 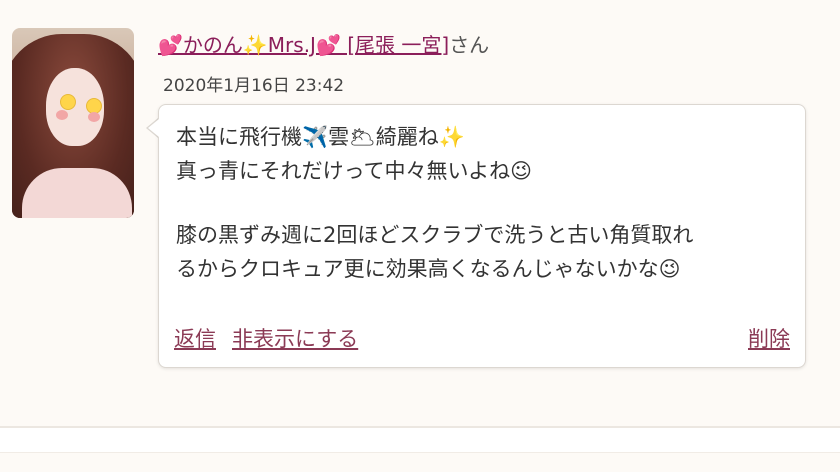 What do you see at coordinates (153, 128) in the screenshot?
I see `bubble-tail-inner` at bounding box center [153, 128].